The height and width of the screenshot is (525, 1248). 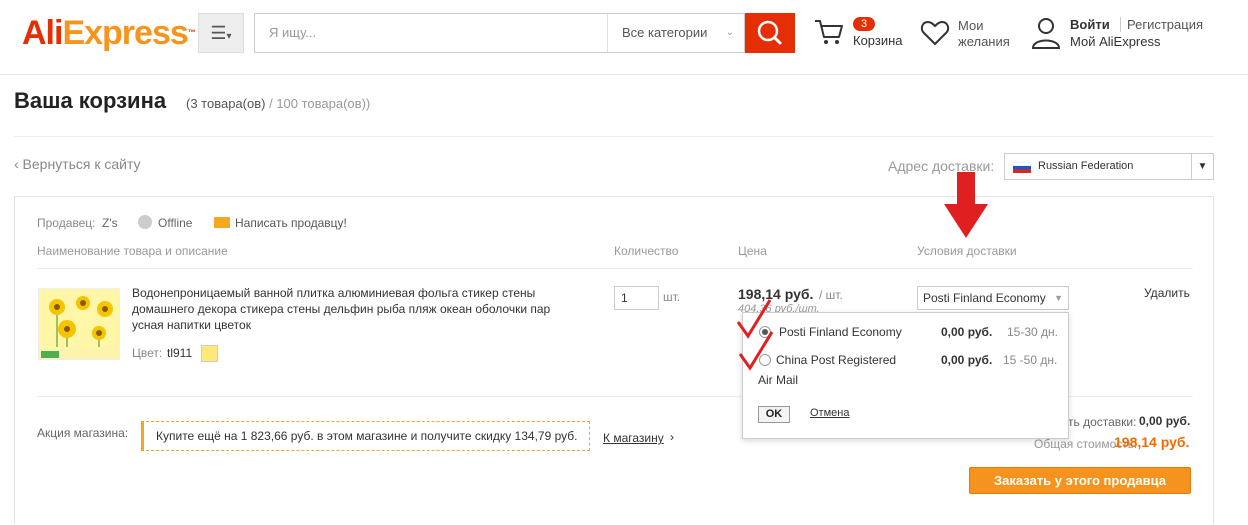 What do you see at coordinates (77, 164) in the screenshot?
I see `back-to-site-link: ‹ Вернуться к сайту` at bounding box center [77, 164].